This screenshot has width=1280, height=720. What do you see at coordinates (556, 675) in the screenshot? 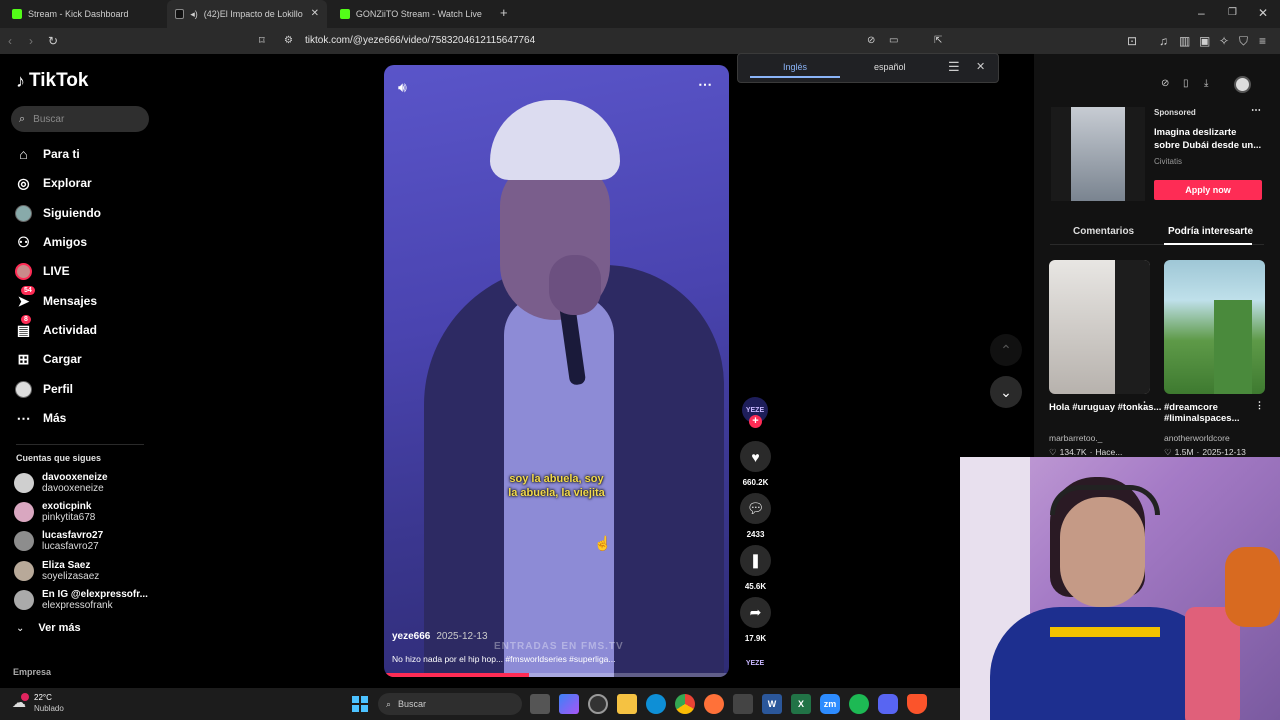
I see `progress-track` at bounding box center [556, 675].